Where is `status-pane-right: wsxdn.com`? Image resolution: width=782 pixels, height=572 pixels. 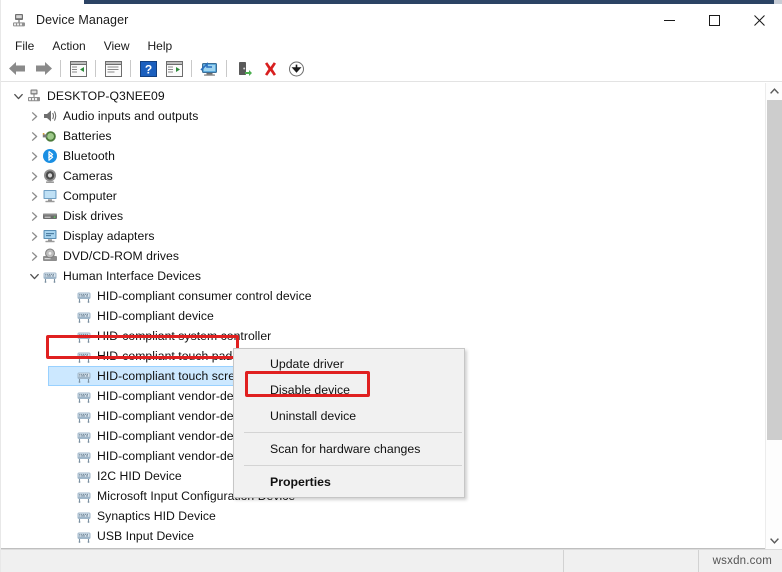 status-pane-right: wsxdn.com is located at coordinates (740, 560).